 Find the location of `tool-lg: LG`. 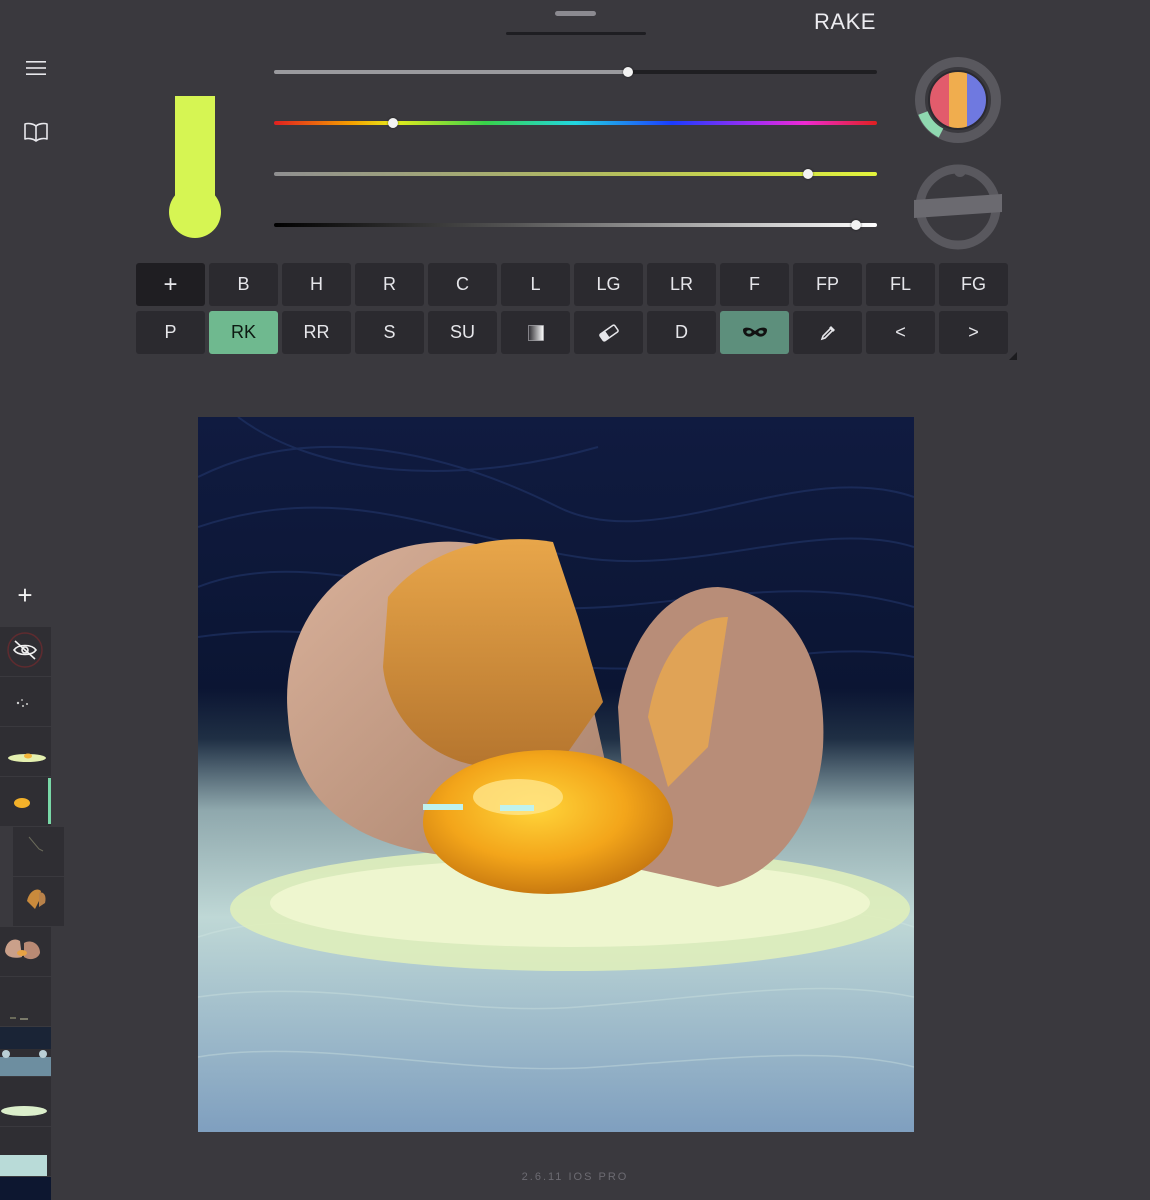

tool-lg: LG is located at coordinates (608, 284).